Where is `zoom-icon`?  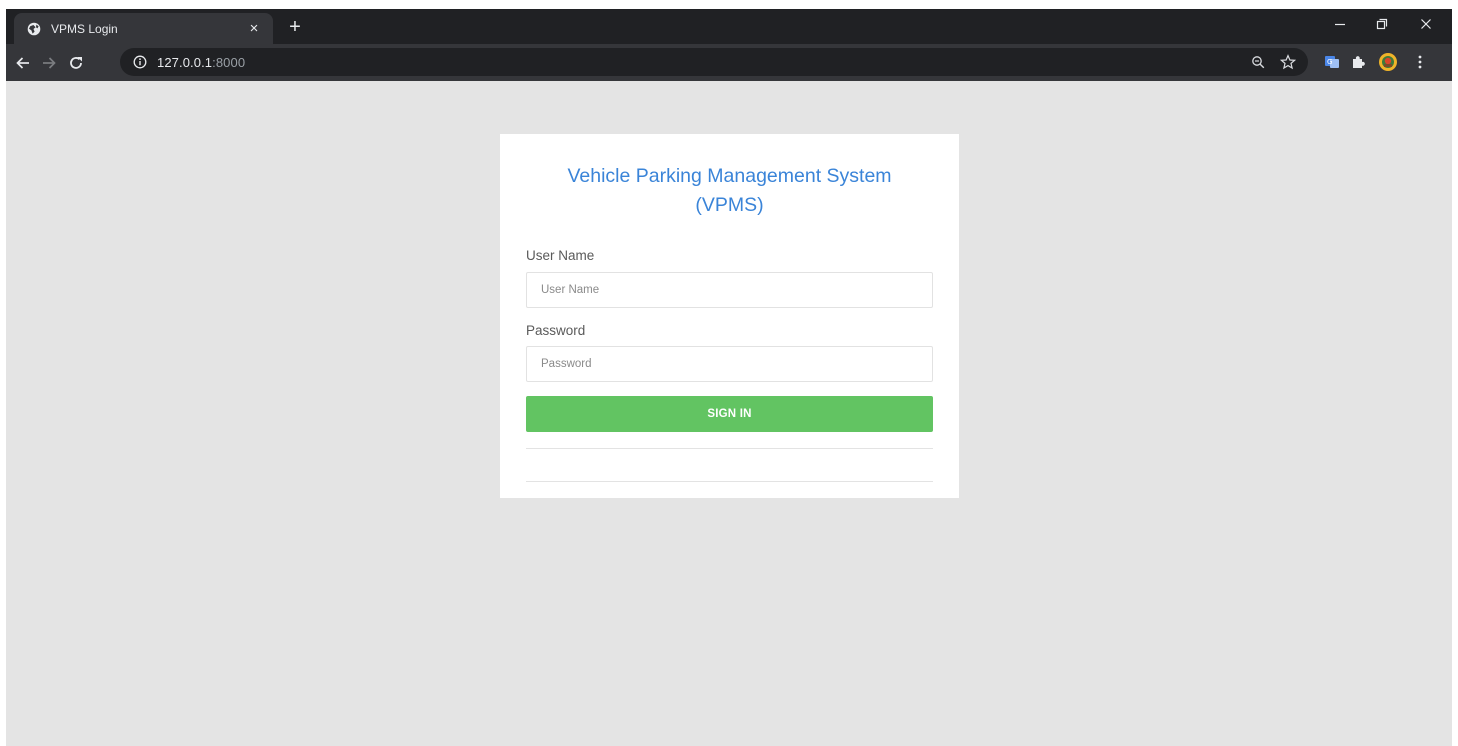
zoom-icon is located at coordinates (1258, 62).